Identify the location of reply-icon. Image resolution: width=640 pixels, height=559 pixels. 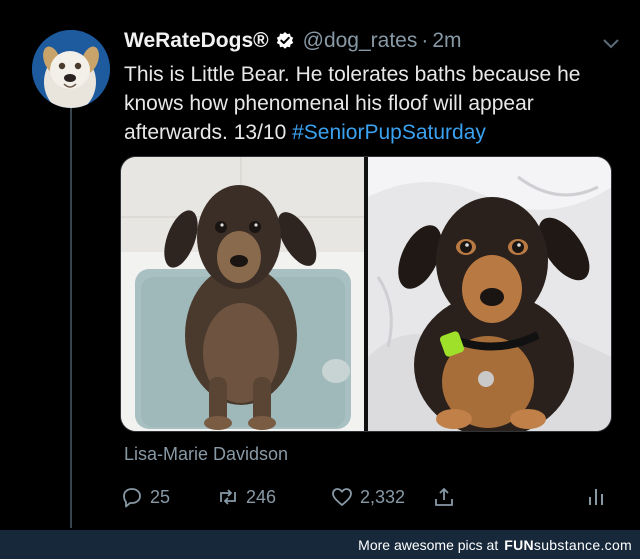
(132, 498).